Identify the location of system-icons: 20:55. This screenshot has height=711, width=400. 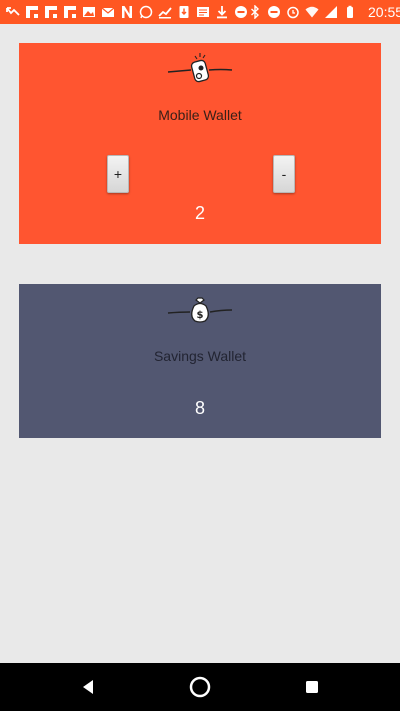
(324, 12).